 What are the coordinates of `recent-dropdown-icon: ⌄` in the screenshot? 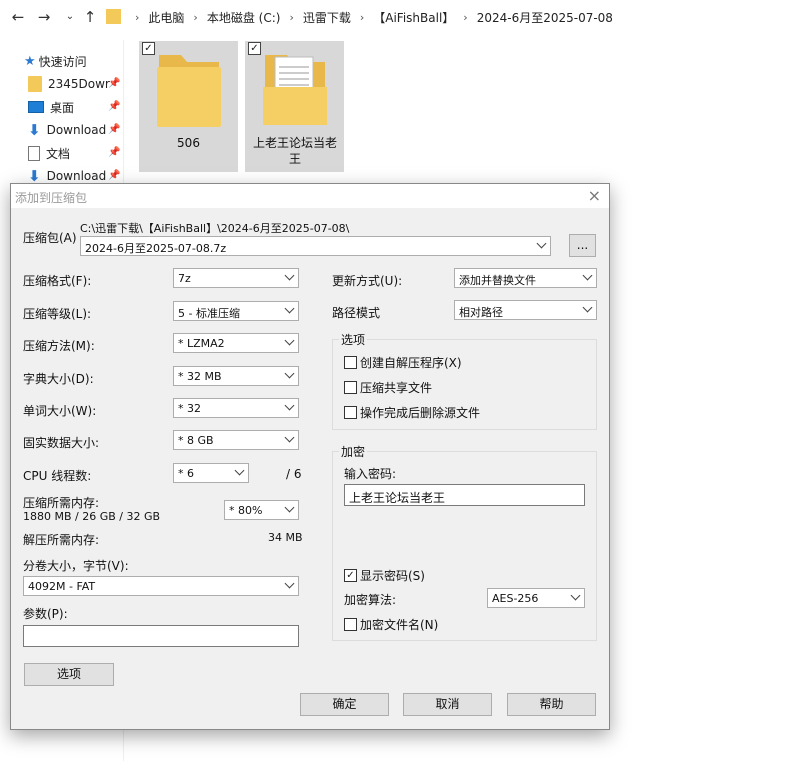 It's located at (70, 17).